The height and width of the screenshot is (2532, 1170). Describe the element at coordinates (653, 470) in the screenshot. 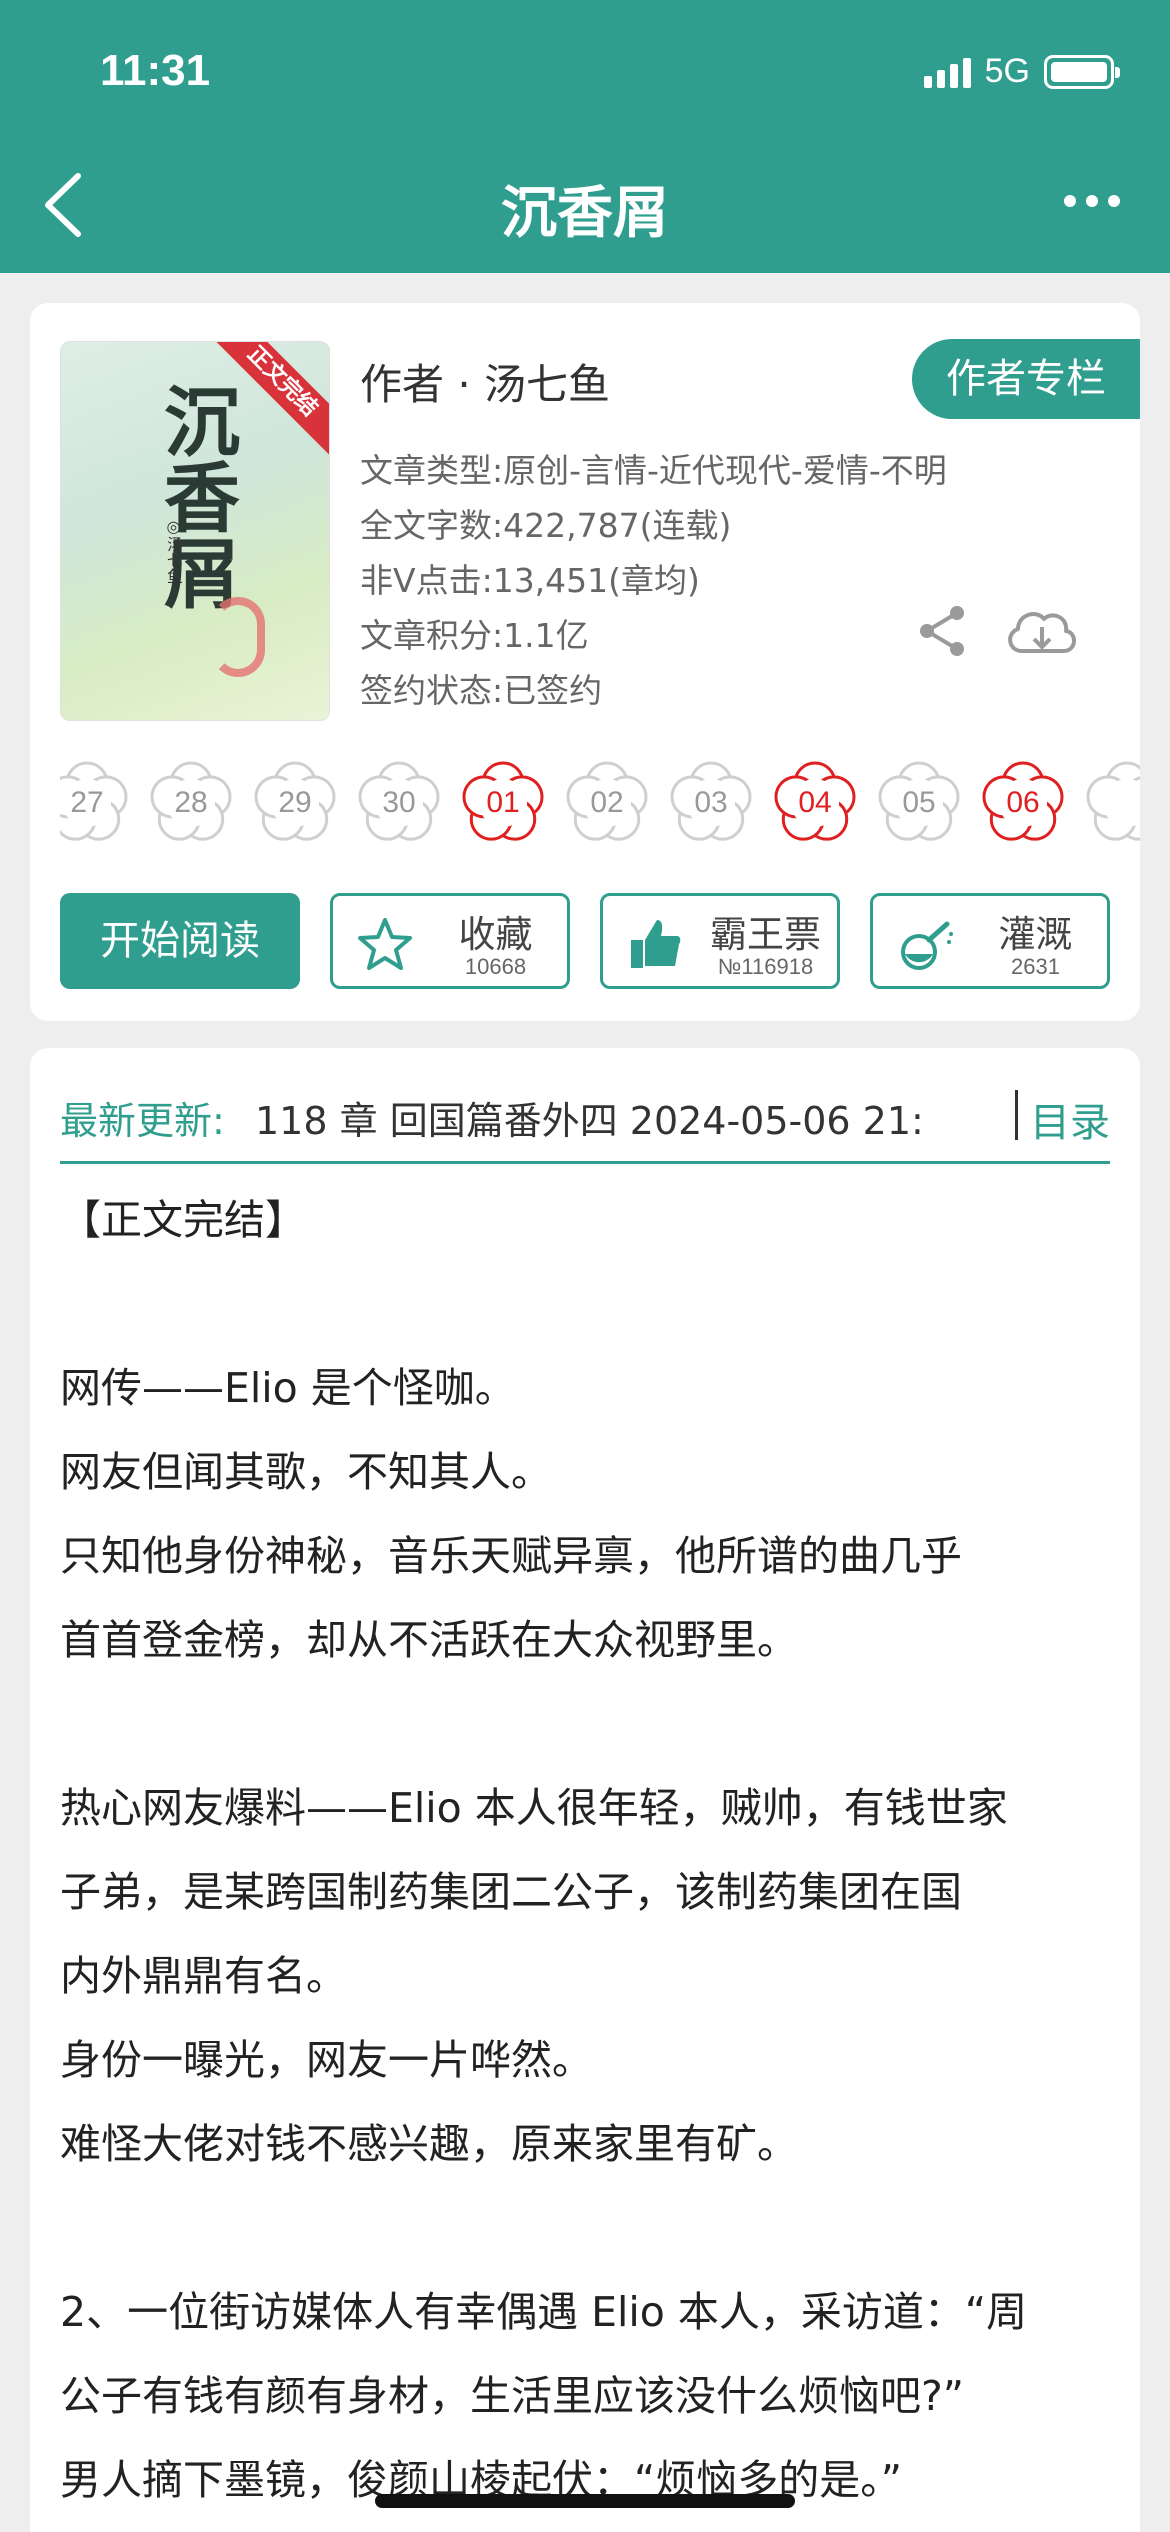

I see `meta-type: 文章类型:原创-言情-近代现代-爱情-不明` at that location.